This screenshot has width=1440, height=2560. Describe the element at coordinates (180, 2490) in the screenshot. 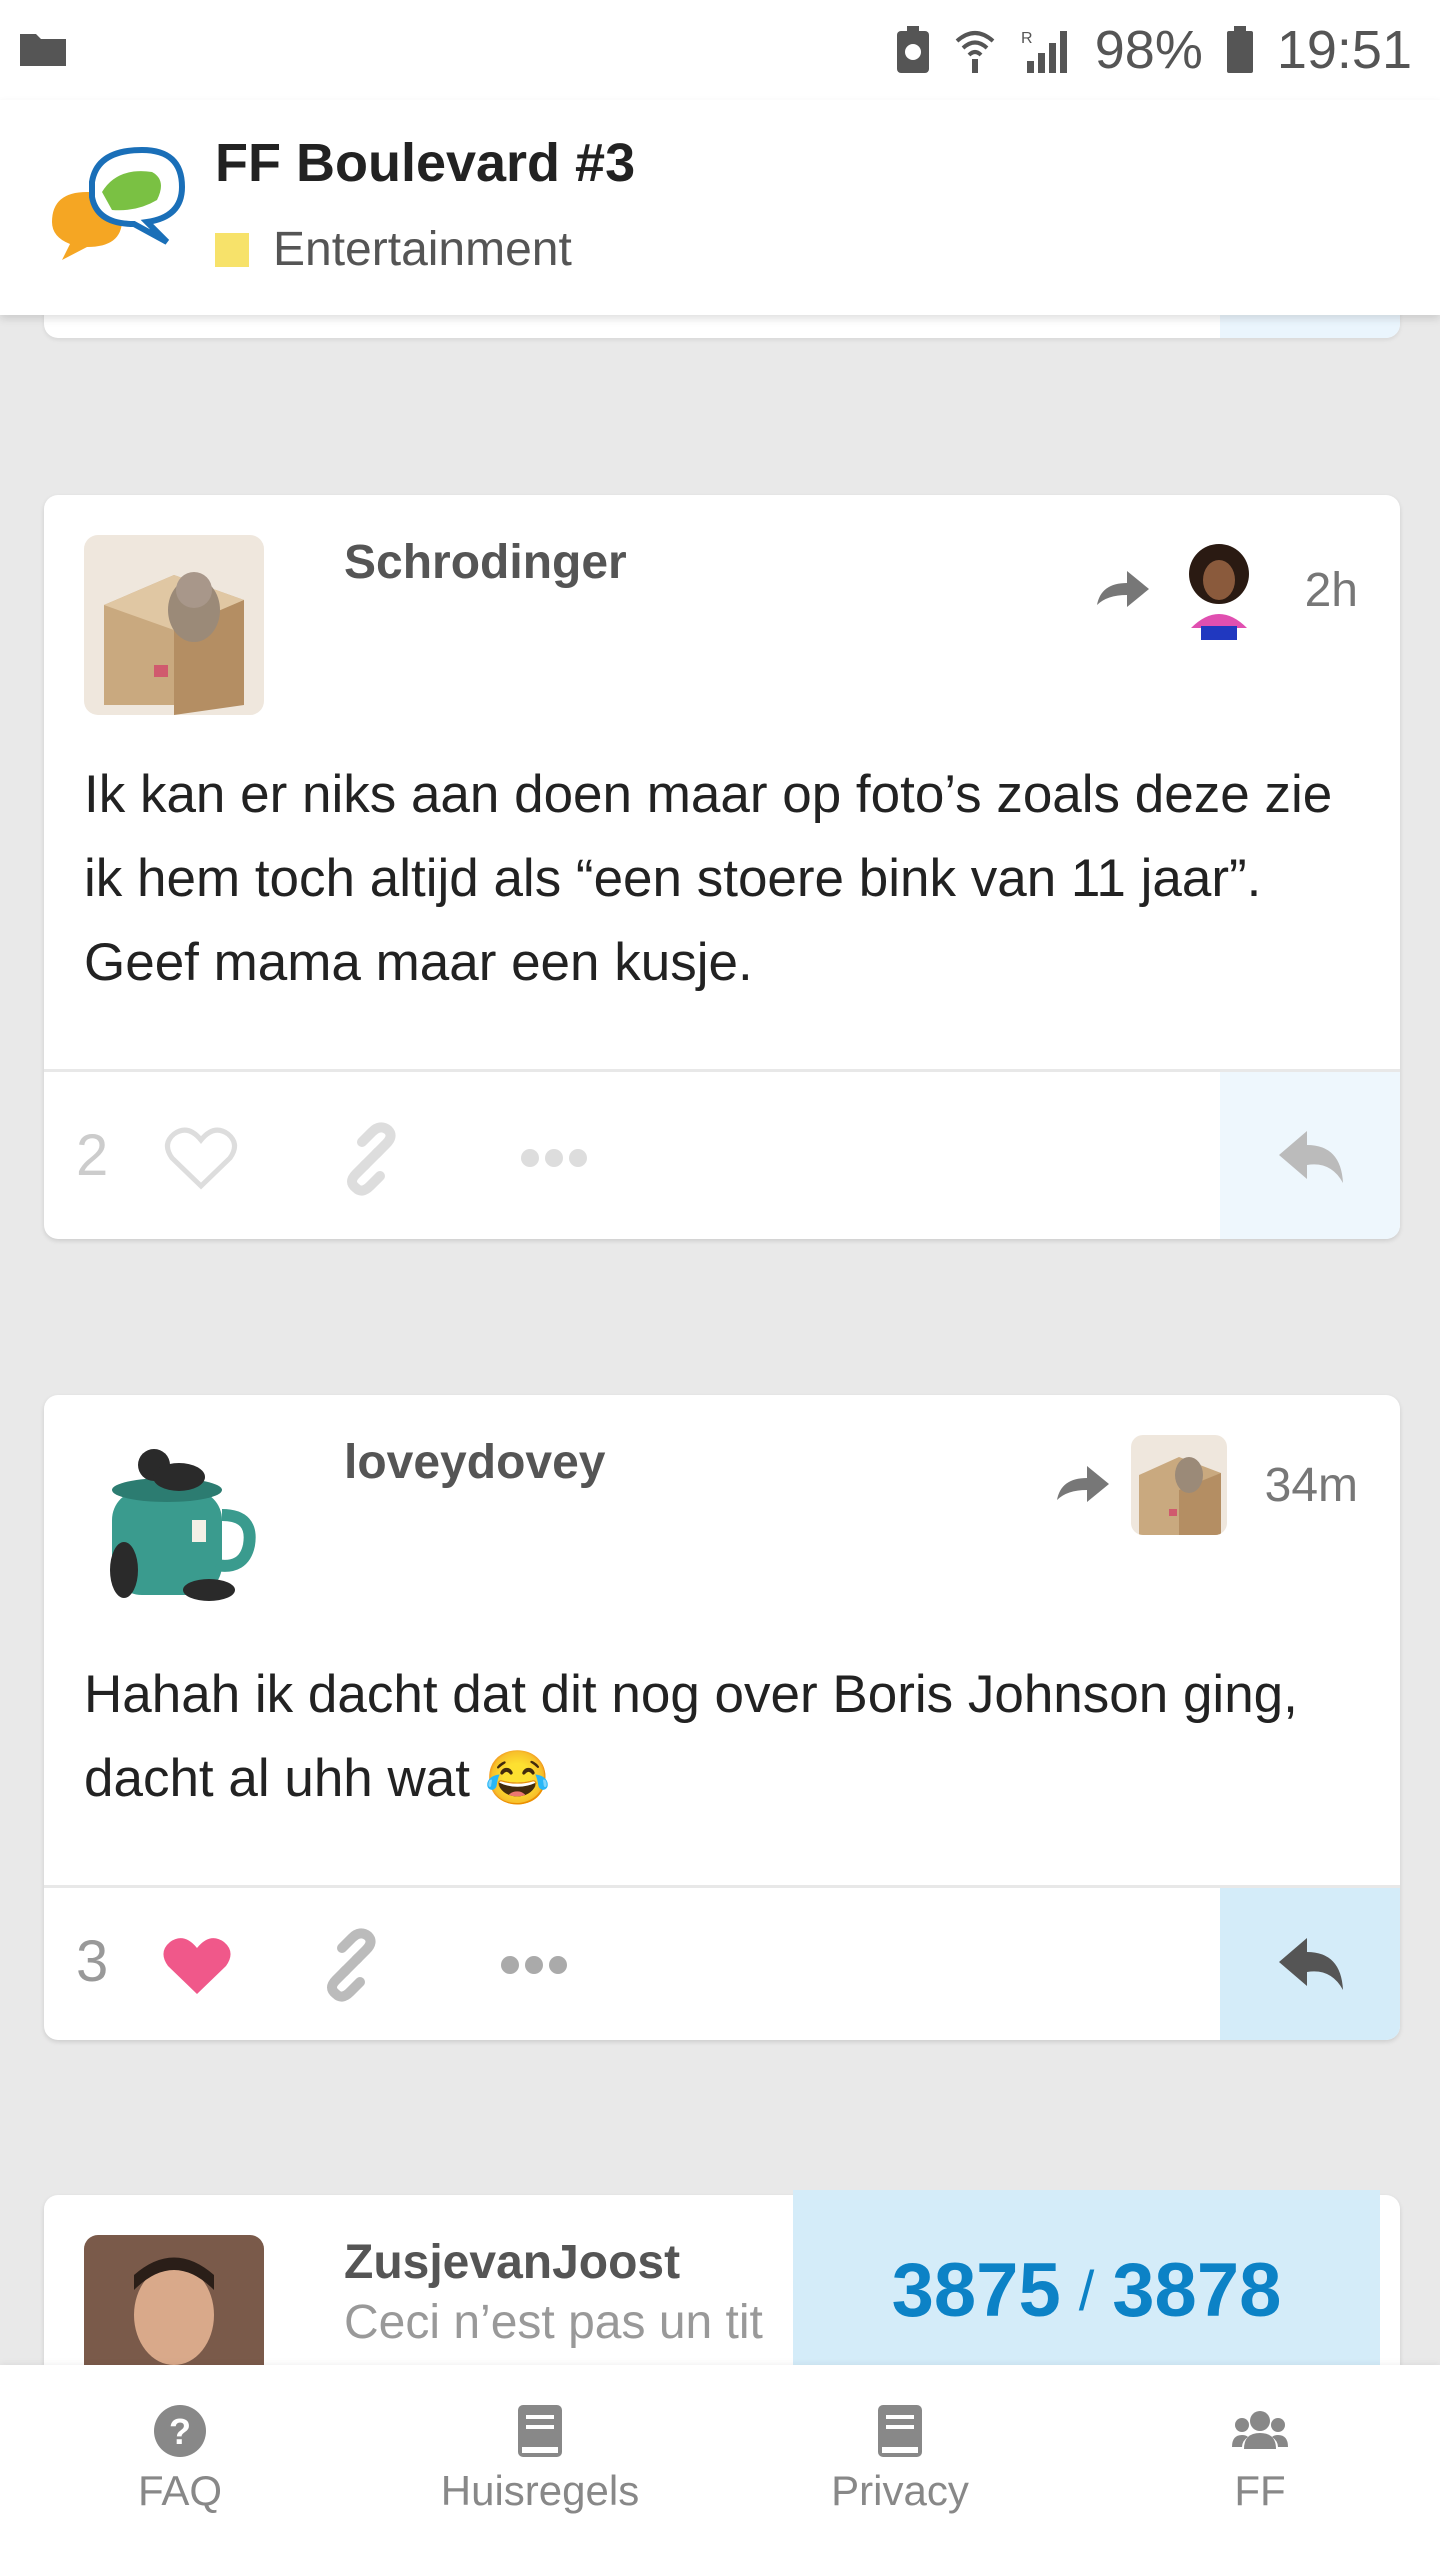

I see `footer-label: FAQ` at that location.